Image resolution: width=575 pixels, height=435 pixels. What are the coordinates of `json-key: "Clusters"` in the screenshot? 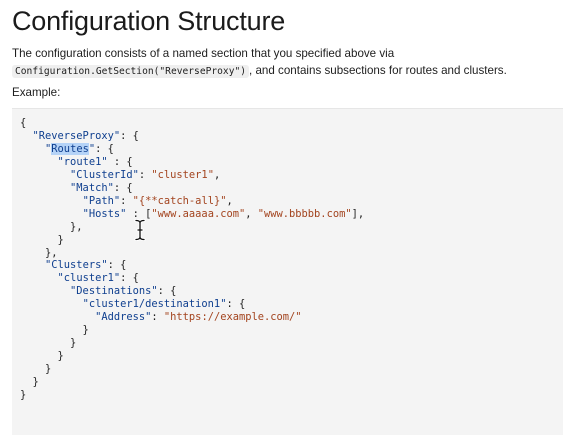 It's located at (76, 265).